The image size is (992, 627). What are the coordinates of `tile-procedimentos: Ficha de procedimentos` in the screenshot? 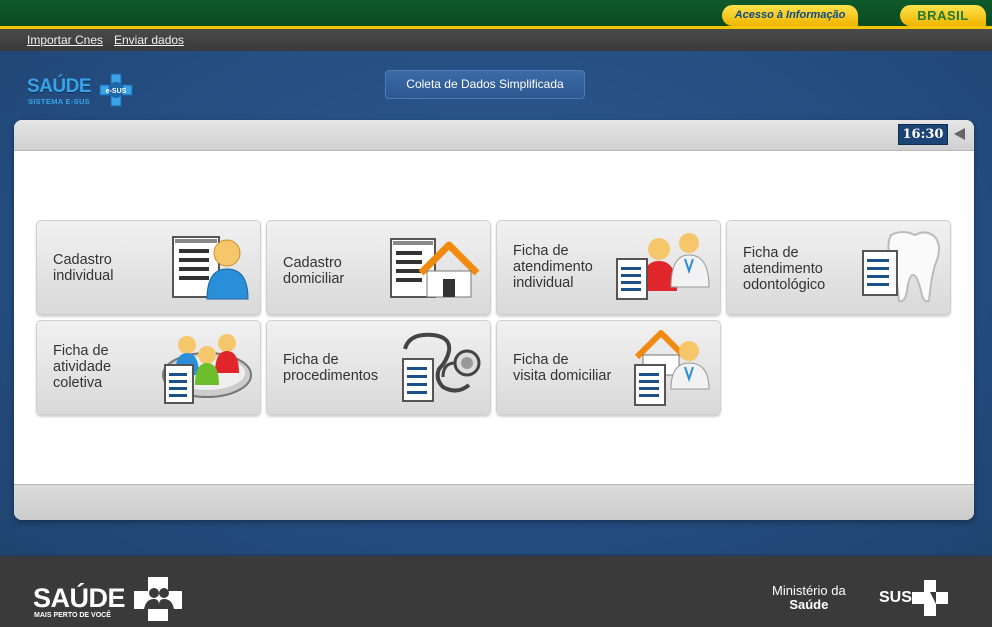 It's located at (378, 367).